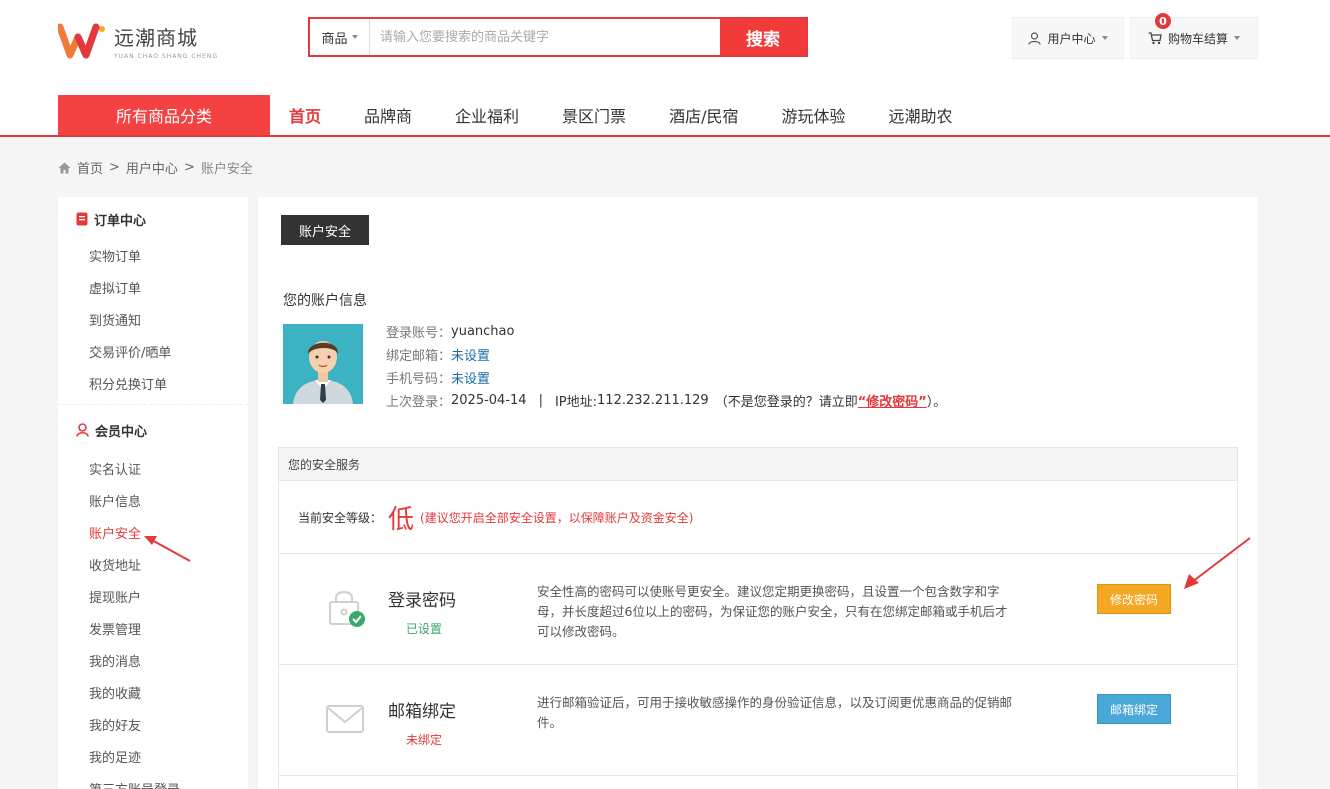  I want to click on user-center-button: 用户中心, so click(1068, 38).